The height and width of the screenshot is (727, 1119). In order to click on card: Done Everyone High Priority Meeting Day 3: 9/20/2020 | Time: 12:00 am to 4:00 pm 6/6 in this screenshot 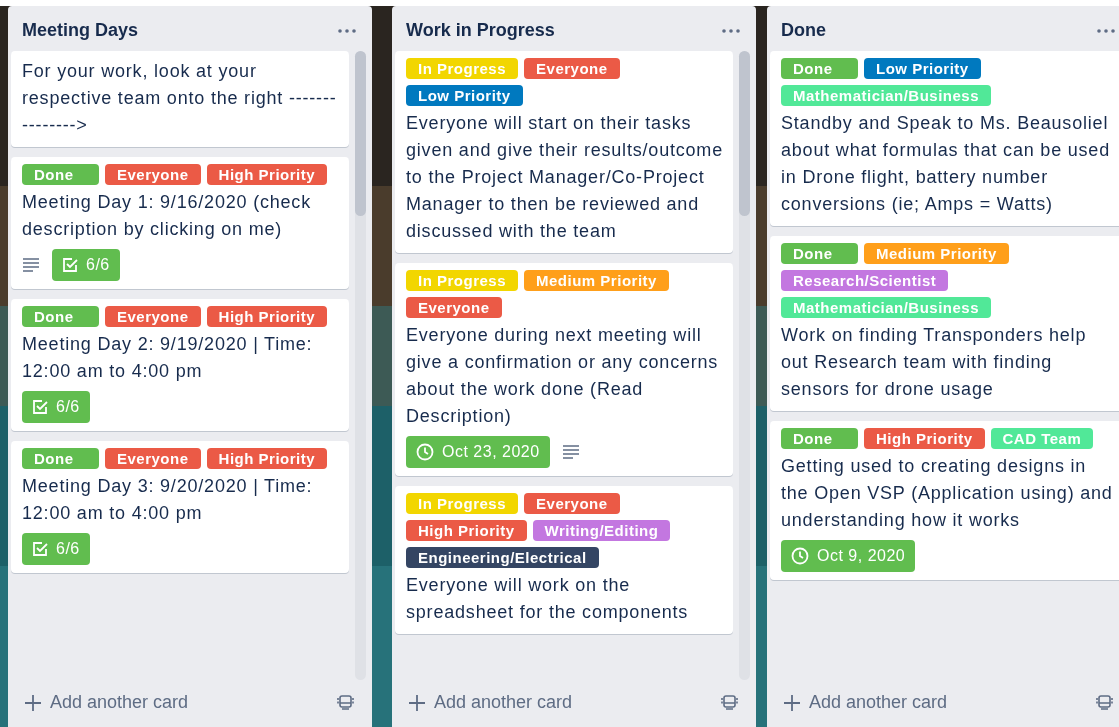, I will do `click(180, 507)`.